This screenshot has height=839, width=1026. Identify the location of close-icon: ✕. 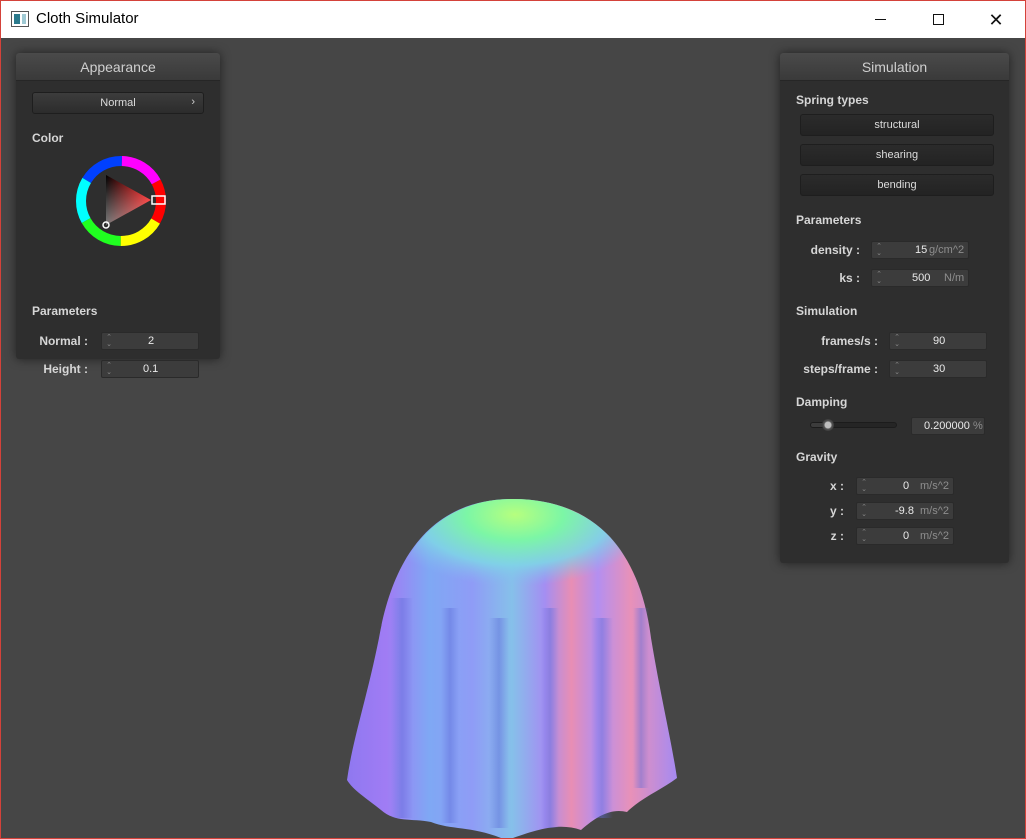
(996, 19).